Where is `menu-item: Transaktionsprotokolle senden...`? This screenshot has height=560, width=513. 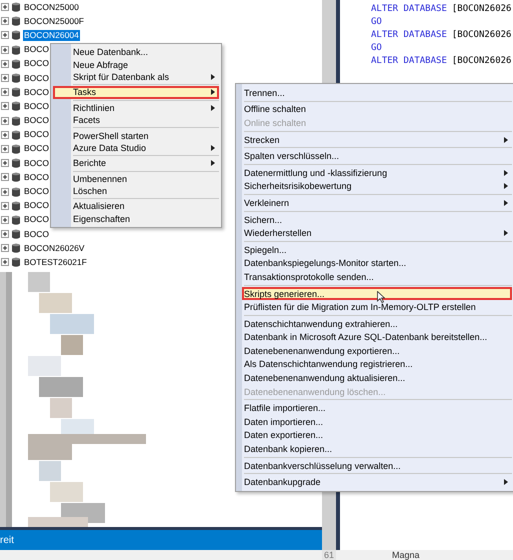 menu-item: Transaktionsprotokolle senden... is located at coordinates (377, 277).